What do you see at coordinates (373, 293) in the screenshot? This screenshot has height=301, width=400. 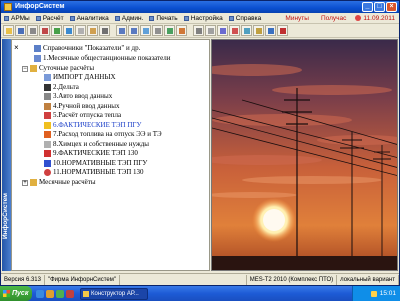 I see `tray-icon` at bounding box center [373, 293].